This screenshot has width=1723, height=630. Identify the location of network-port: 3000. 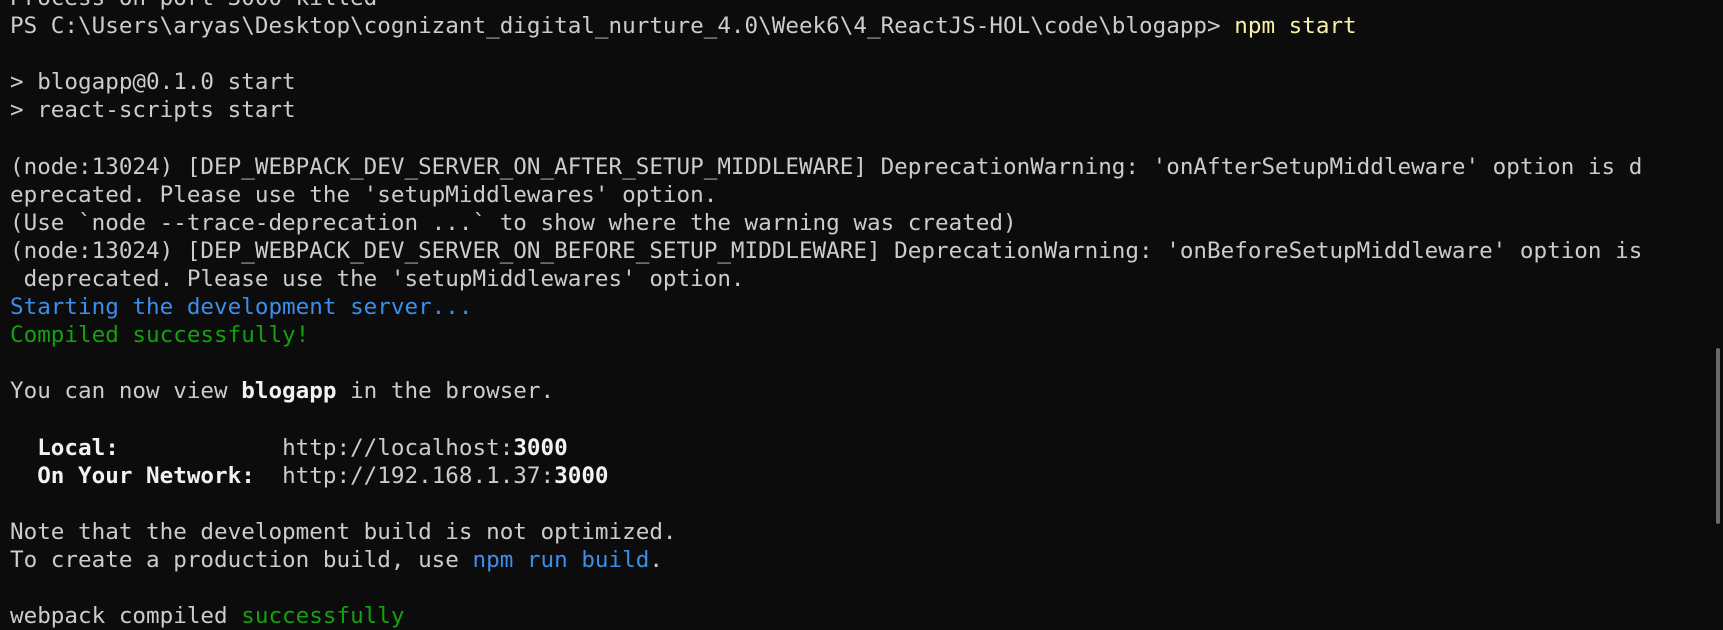
(581, 476).